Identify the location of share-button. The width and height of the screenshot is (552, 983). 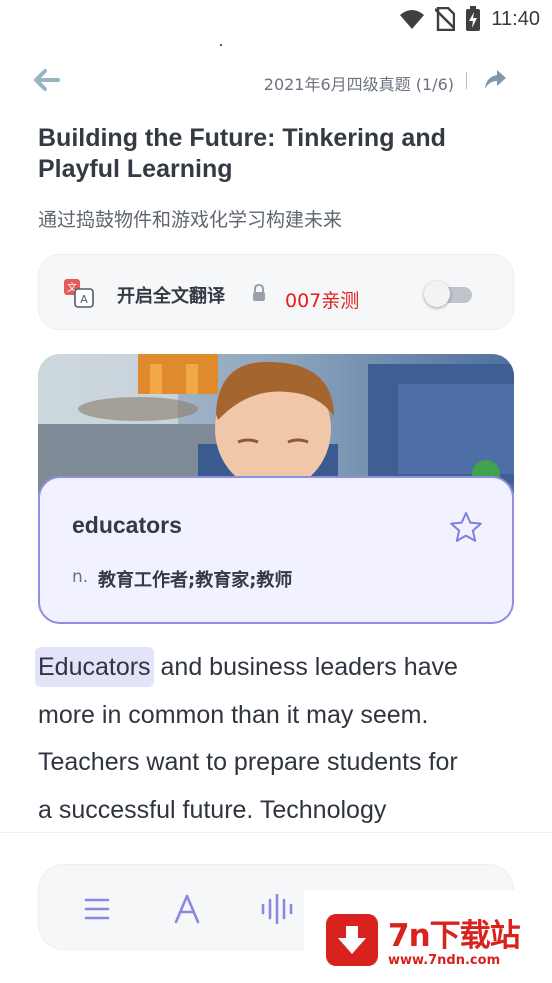
(495, 80).